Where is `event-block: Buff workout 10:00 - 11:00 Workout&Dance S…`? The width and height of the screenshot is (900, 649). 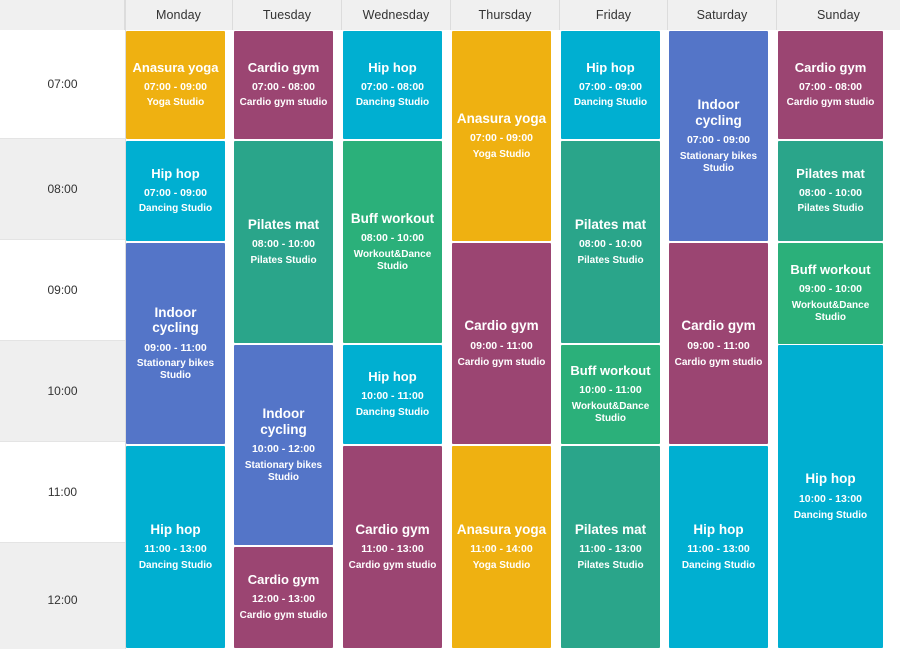
event-block: Buff workout 10:00 - 11:00 Workout&Dance S… is located at coordinates (610, 394).